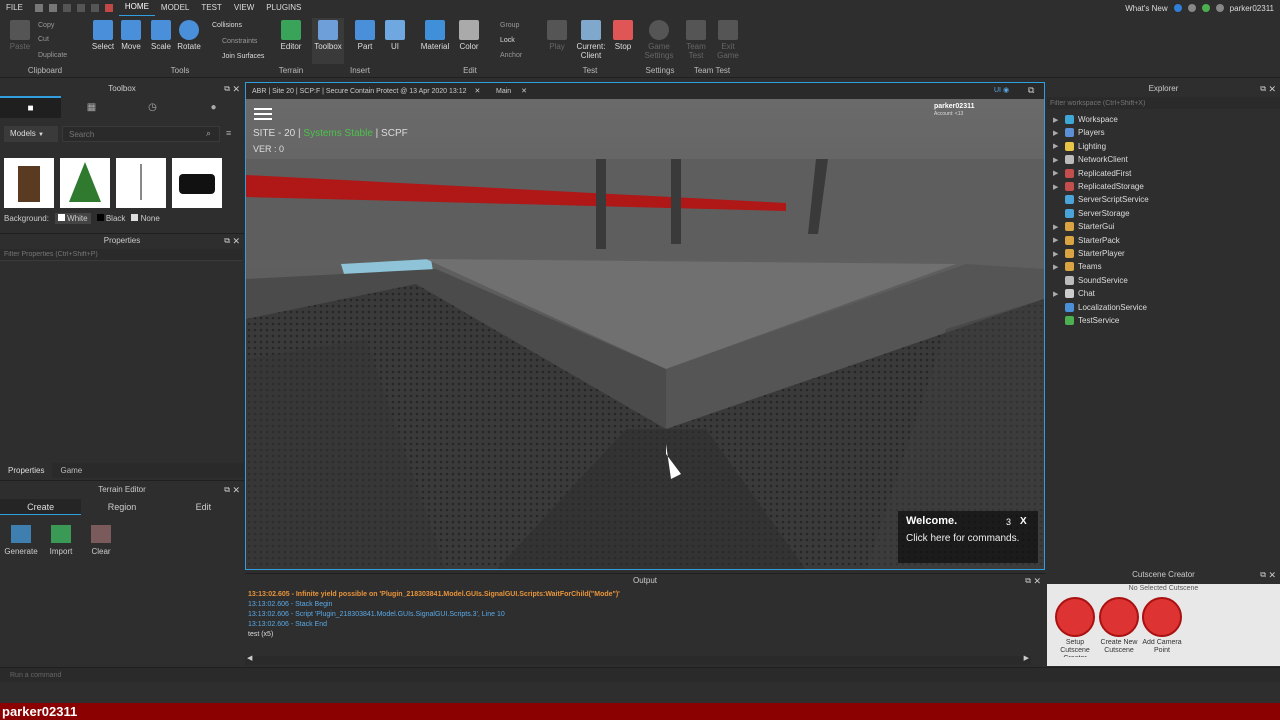 The height and width of the screenshot is (720, 1280). Describe the element at coordinates (14, 8) in the screenshot. I see `file-menu: FILE` at that location.